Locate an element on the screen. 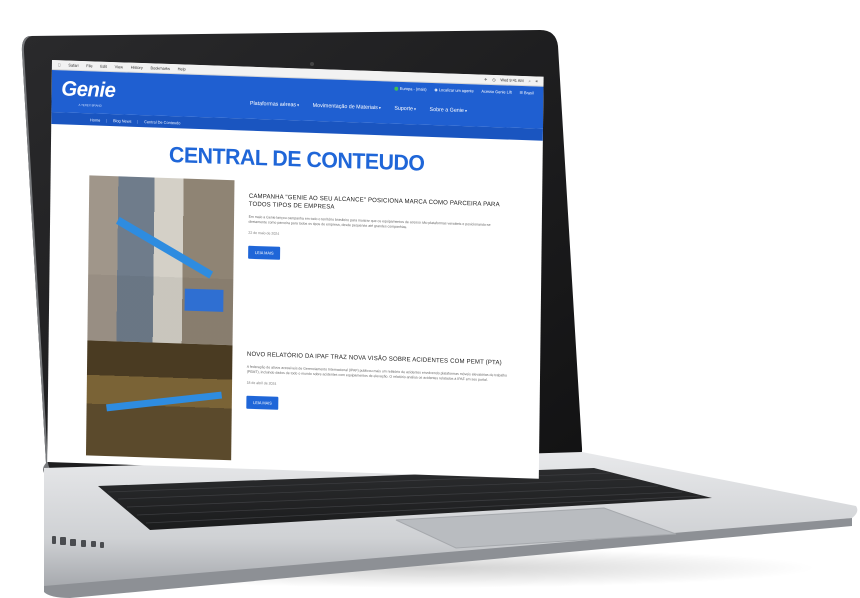 Image resolution: width=860 pixels, height=598 pixels. util-link-country: ☰ Brasil is located at coordinates (526, 92).